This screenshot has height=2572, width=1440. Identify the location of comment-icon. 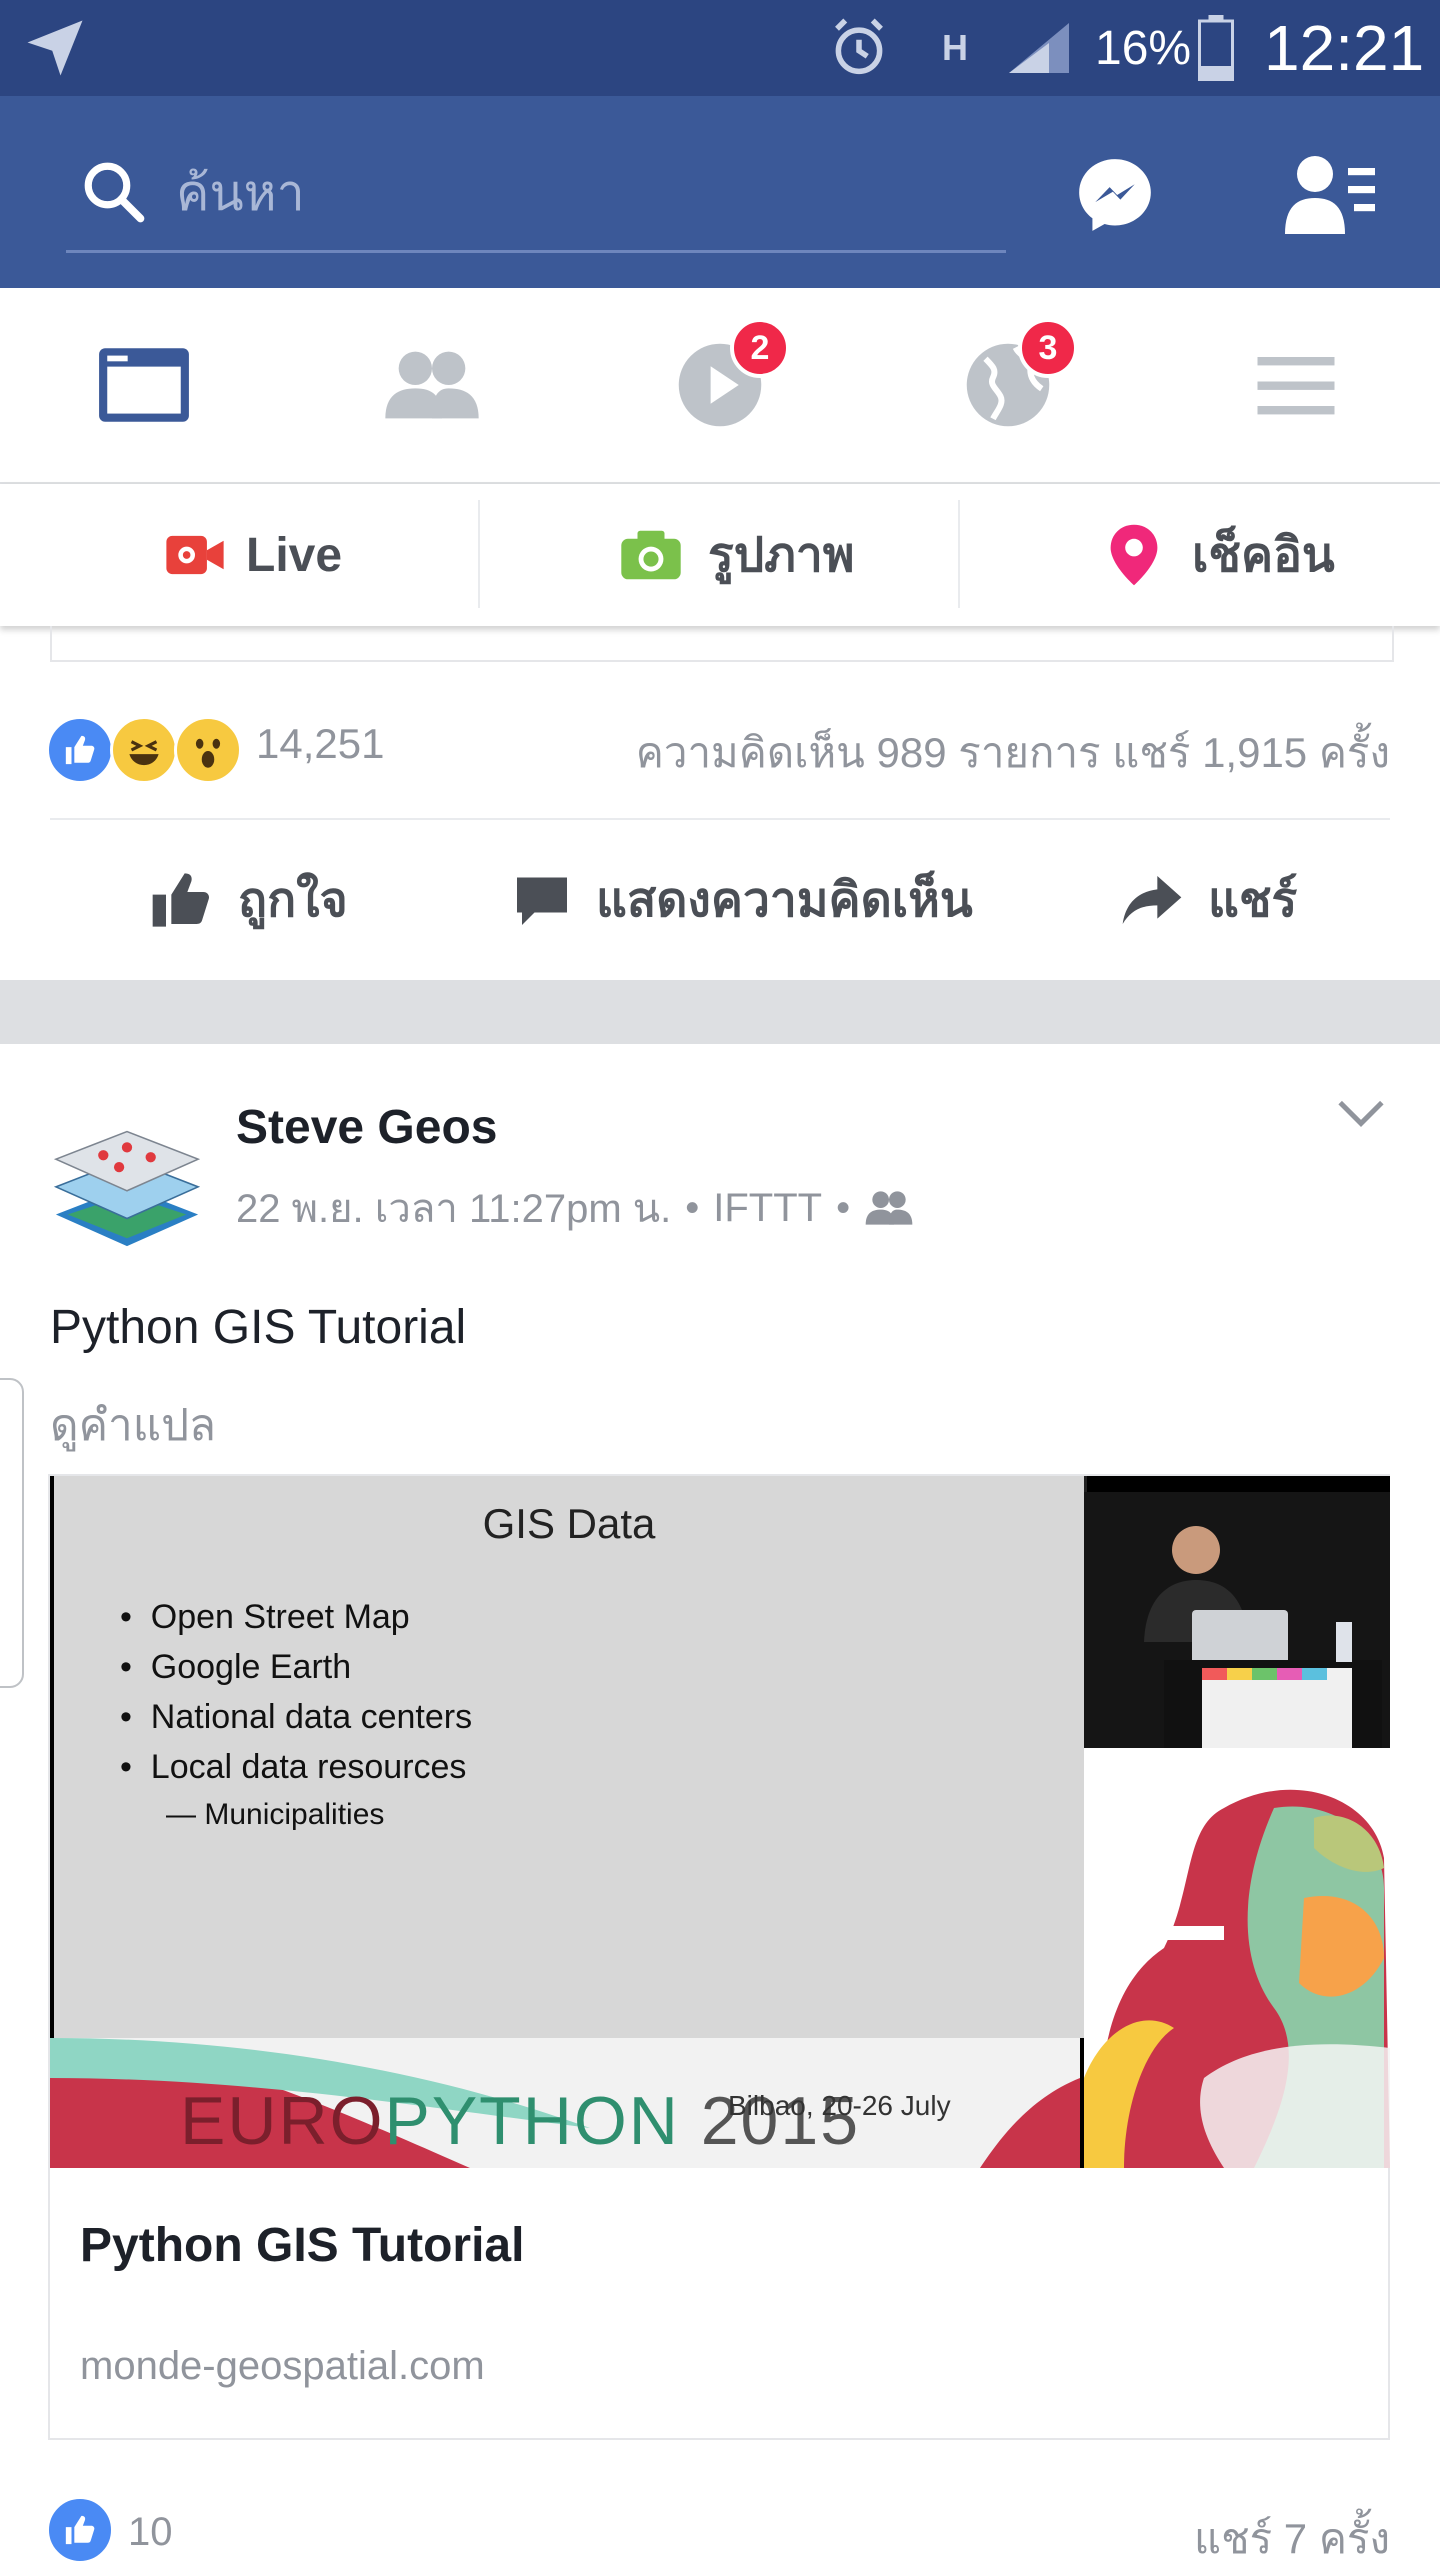
(542, 901).